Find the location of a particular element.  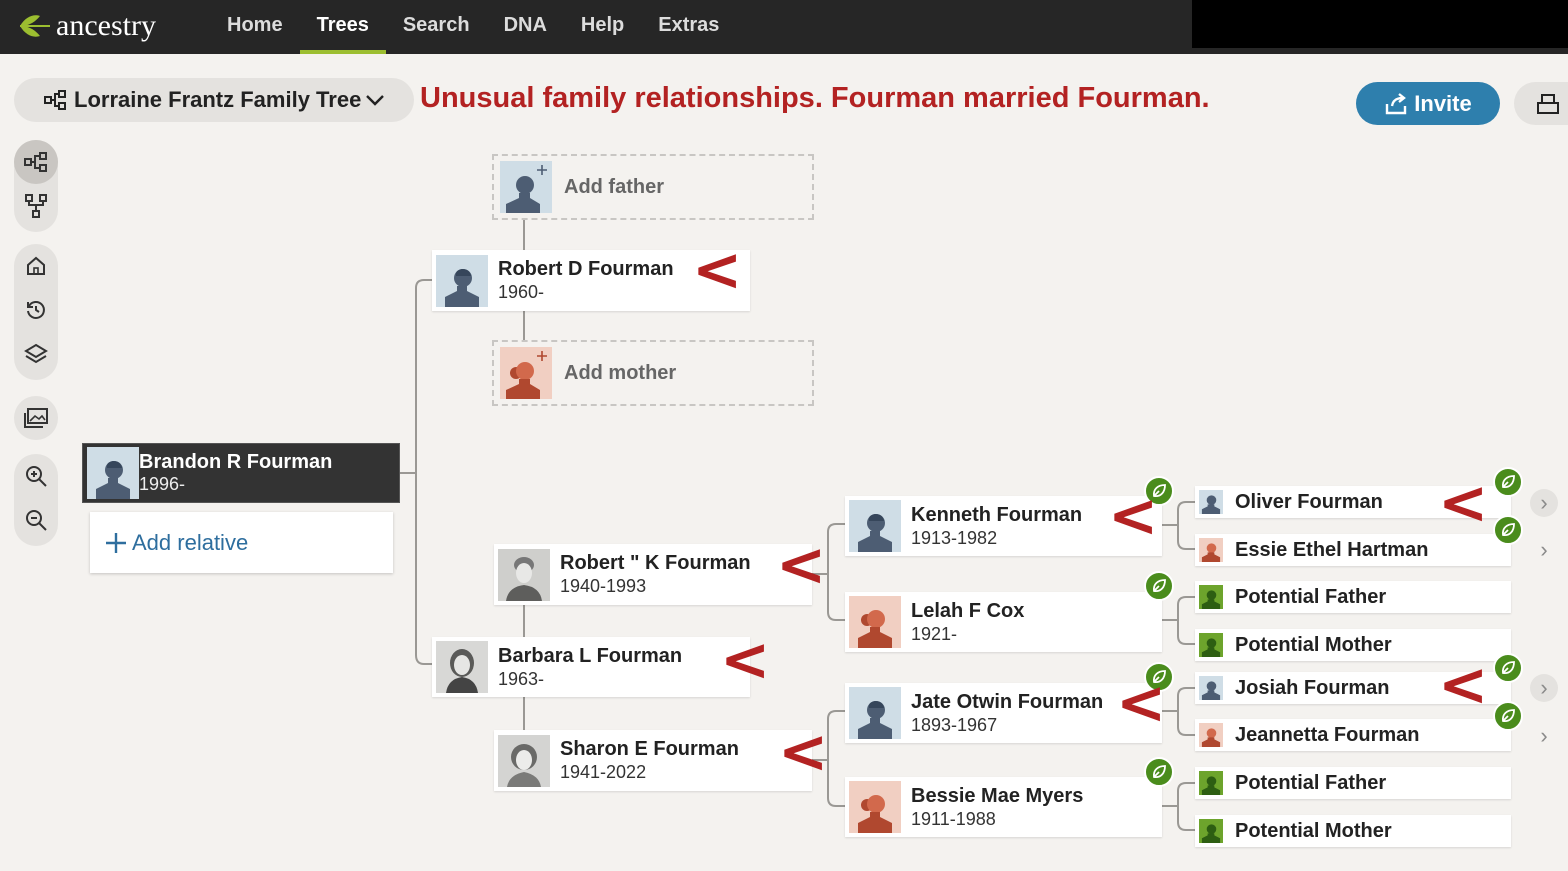

father-placeholder-avatar is located at coordinates (526, 187).